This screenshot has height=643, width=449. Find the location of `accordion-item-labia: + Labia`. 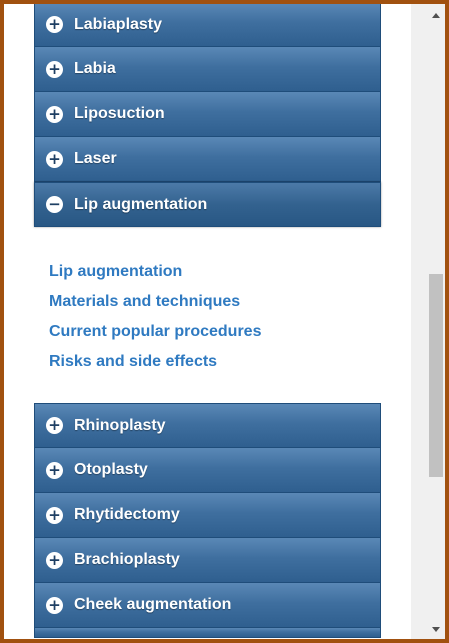

accordion-item-labia: + Labia is located at coordinates (207, 69).